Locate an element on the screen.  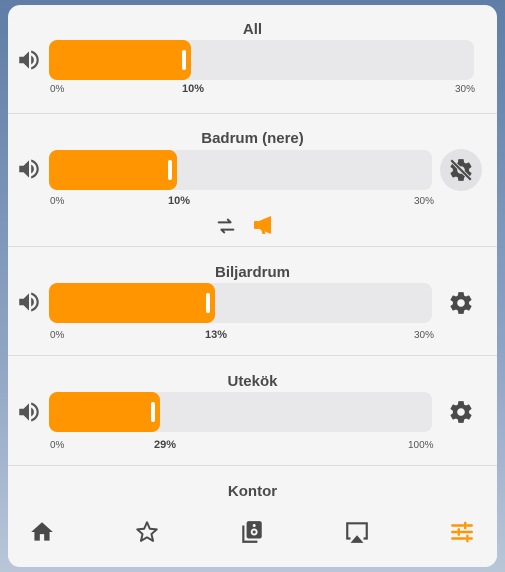
sliders-icon is located at coordinates (462, 532).